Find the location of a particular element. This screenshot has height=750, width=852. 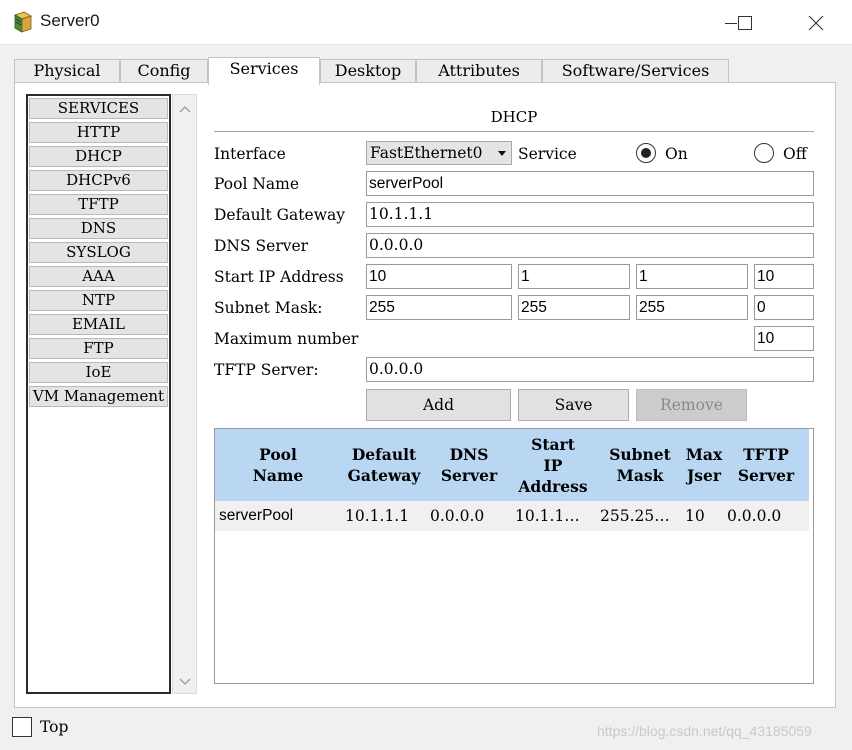

watermark: https://blog.csdn.net/qq_43185059 is located at coordinates (704, 731).